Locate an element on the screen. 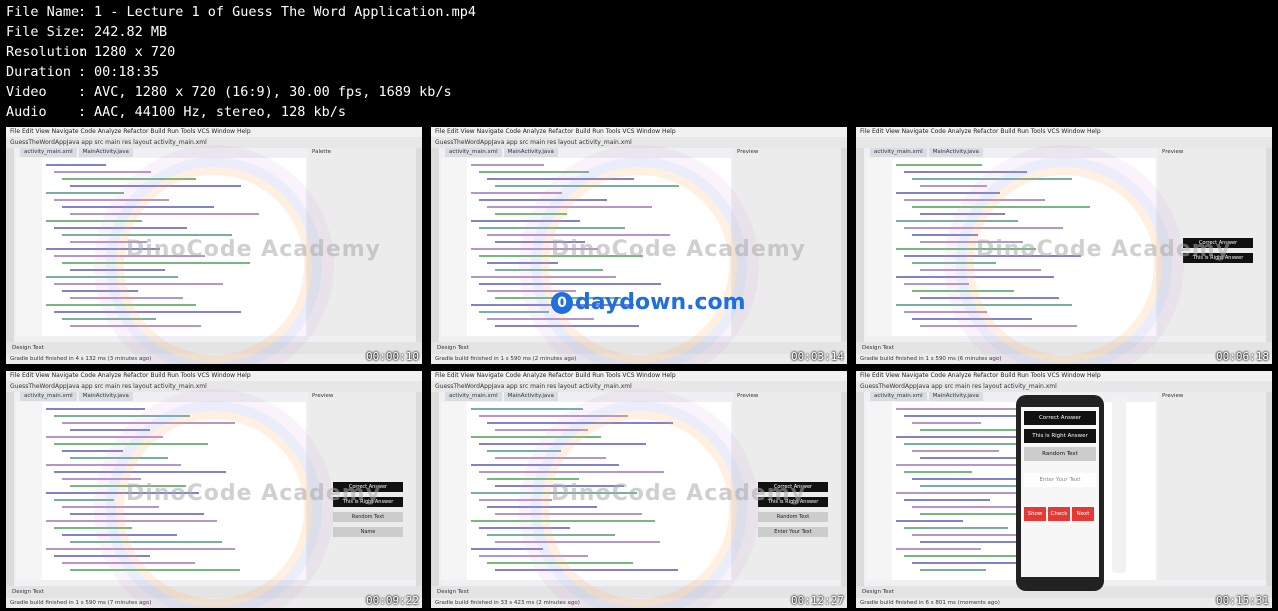  emulator-button: Check is located at coordinates (1059, 514).